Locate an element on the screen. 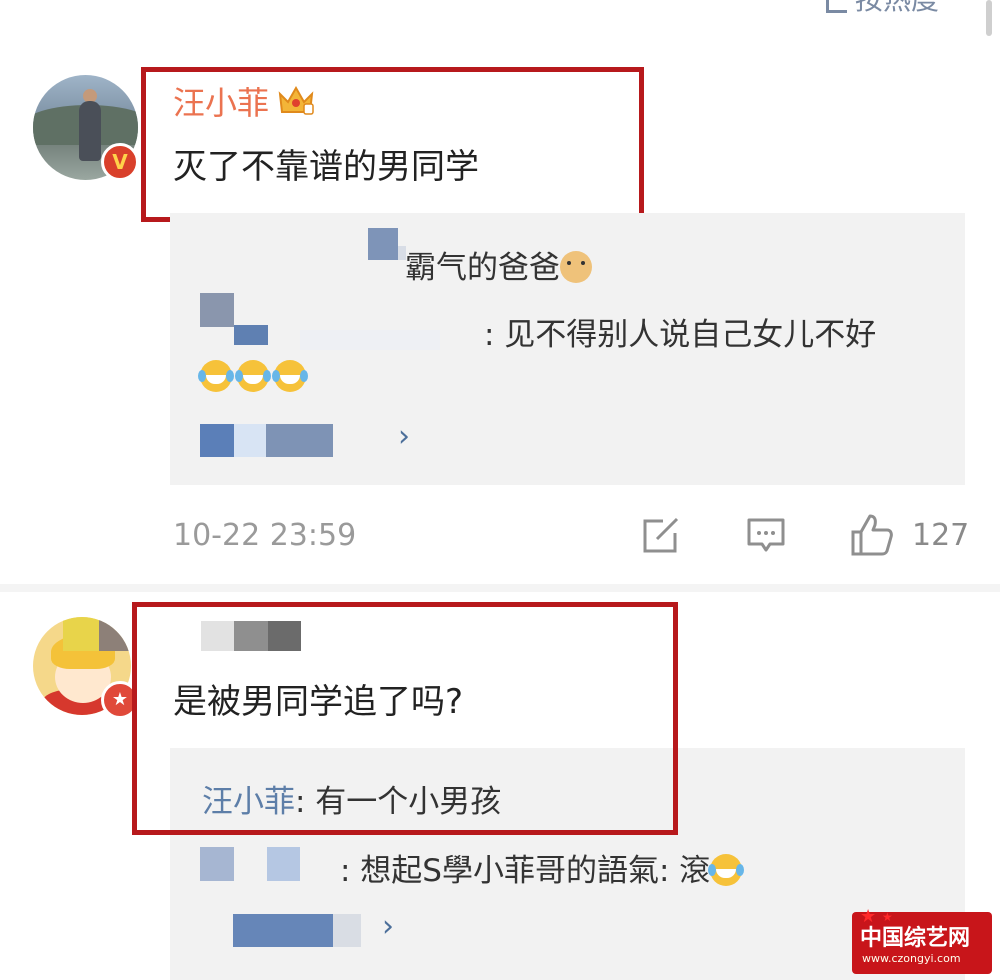  comment-icon is located at coordinates (766, 536).